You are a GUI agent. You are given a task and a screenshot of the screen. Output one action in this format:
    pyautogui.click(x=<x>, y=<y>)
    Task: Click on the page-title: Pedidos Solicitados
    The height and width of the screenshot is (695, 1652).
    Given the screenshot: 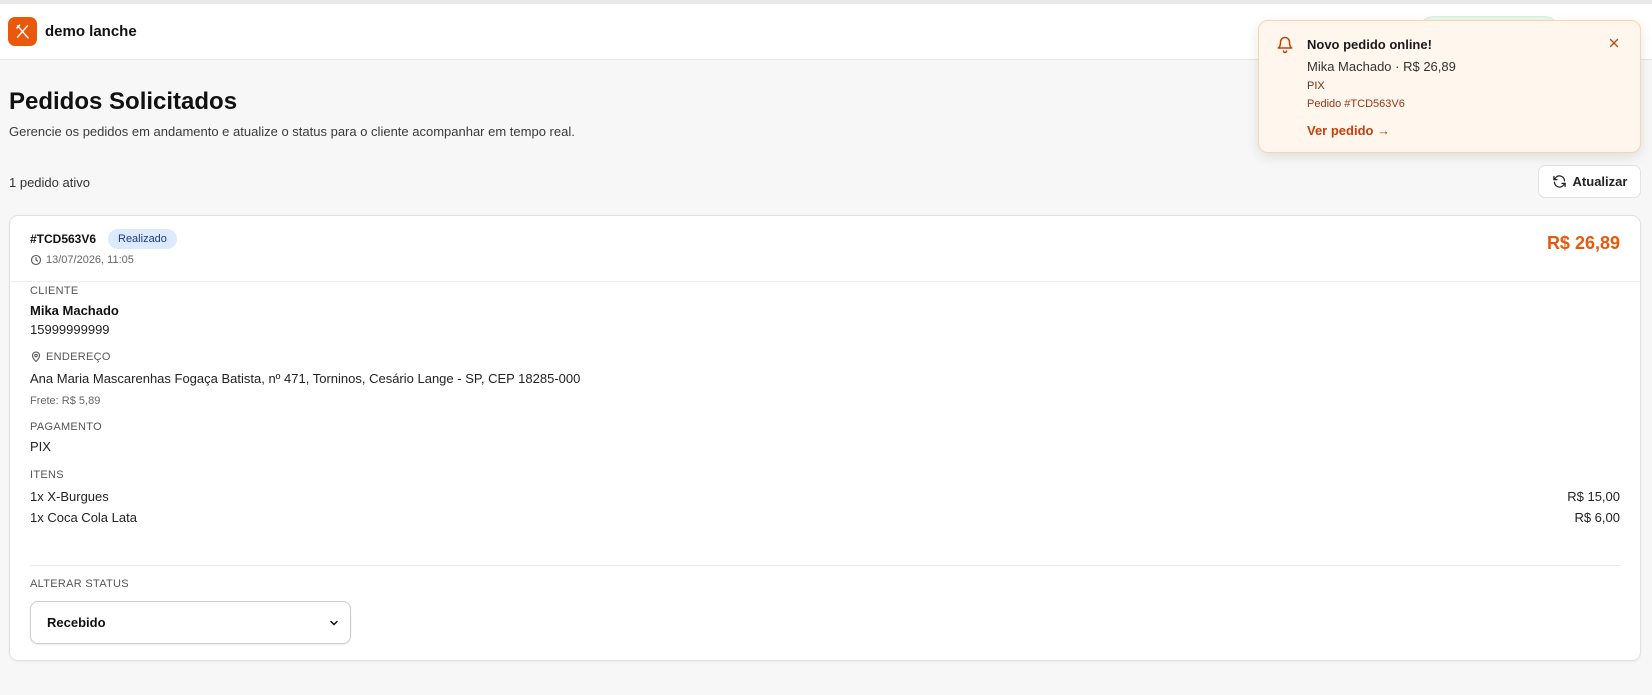 What is the action you would take?
    pyautogui.click(x=123, y=101)
    